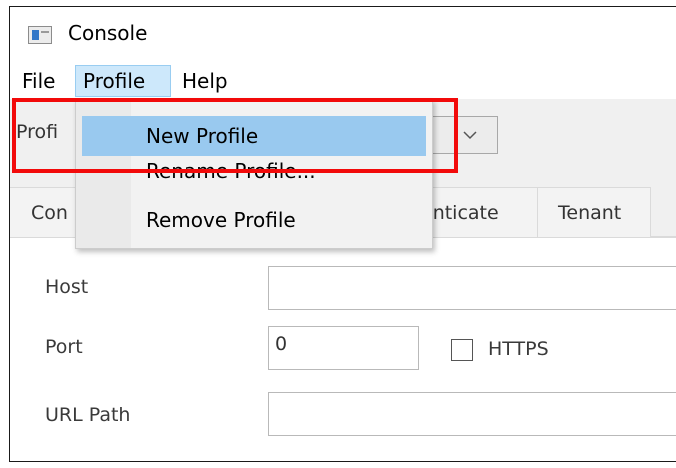  Describe the element at coordinates (235, 135) in the screenshot. I see `annotation-highlight-box` at that location.